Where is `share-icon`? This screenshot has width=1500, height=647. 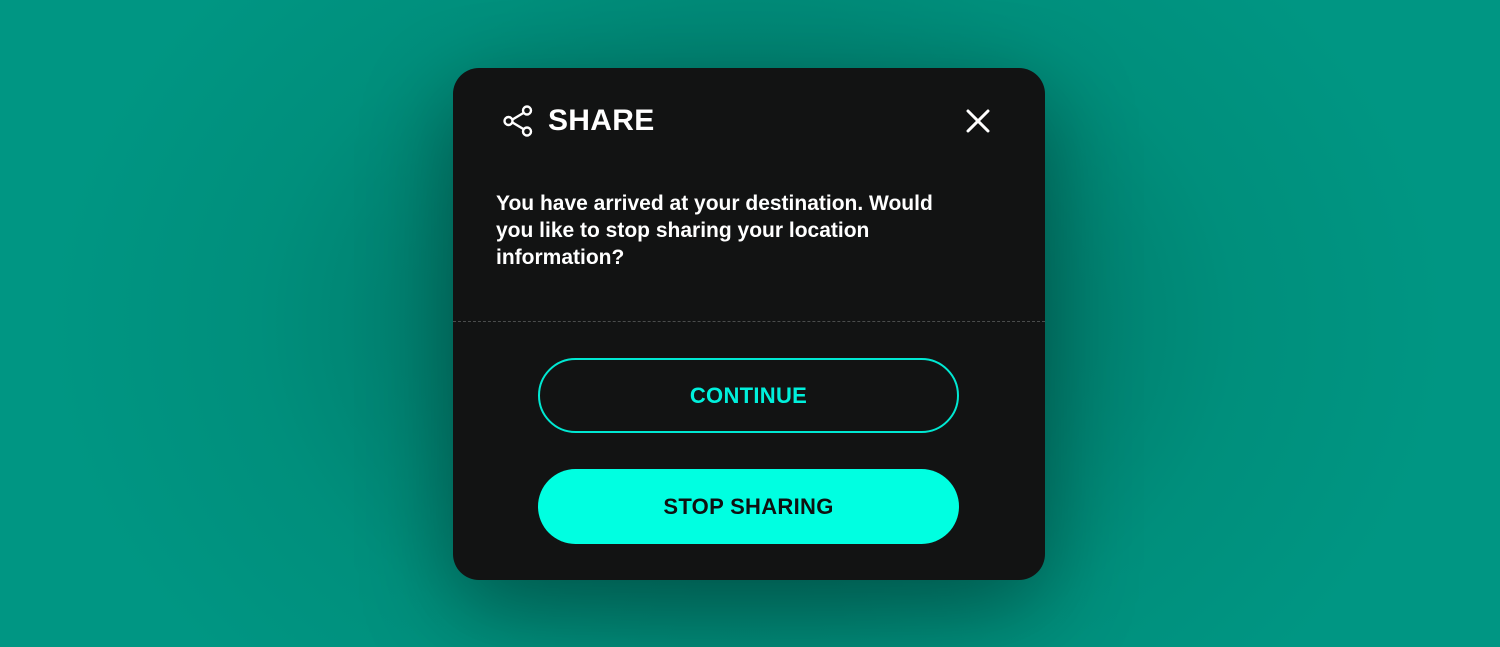 share-icon is located at coordinates (518, 121).